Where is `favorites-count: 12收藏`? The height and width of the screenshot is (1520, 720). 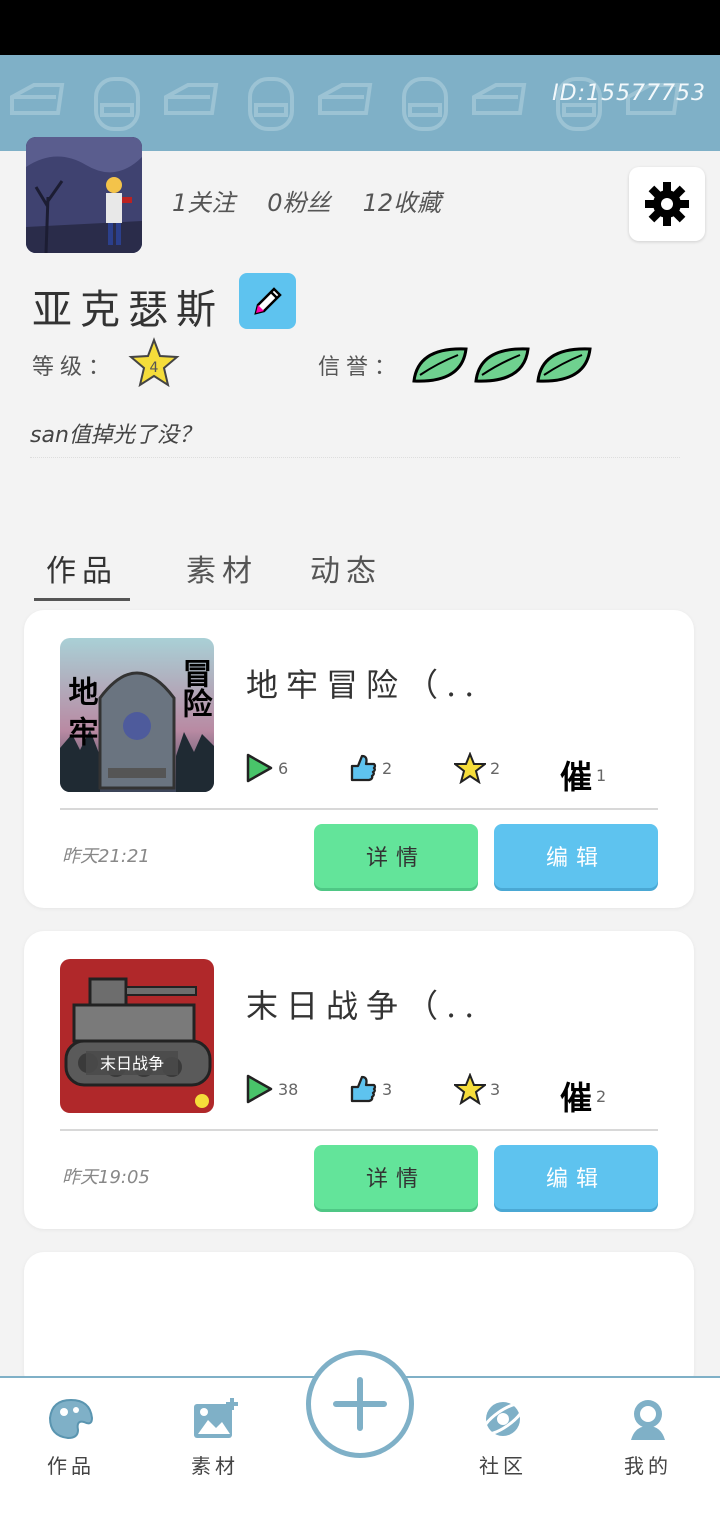
favorites-count: 12收藏 is located at coordinates (402, 200).